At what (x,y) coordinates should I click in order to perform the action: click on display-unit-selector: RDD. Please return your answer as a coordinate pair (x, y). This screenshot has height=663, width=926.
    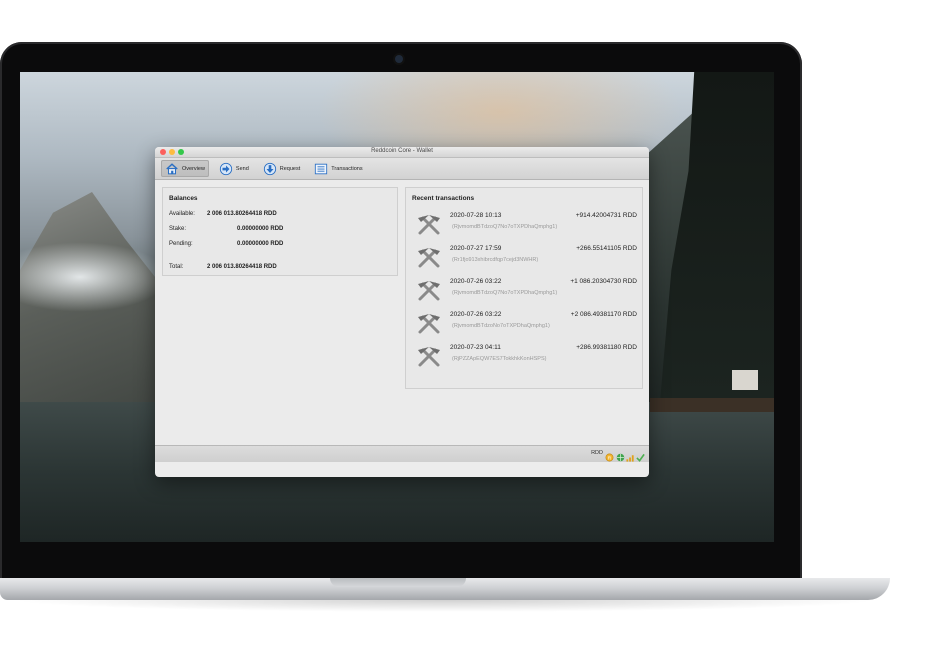
    Looking at the image, I should click on (597, 453).